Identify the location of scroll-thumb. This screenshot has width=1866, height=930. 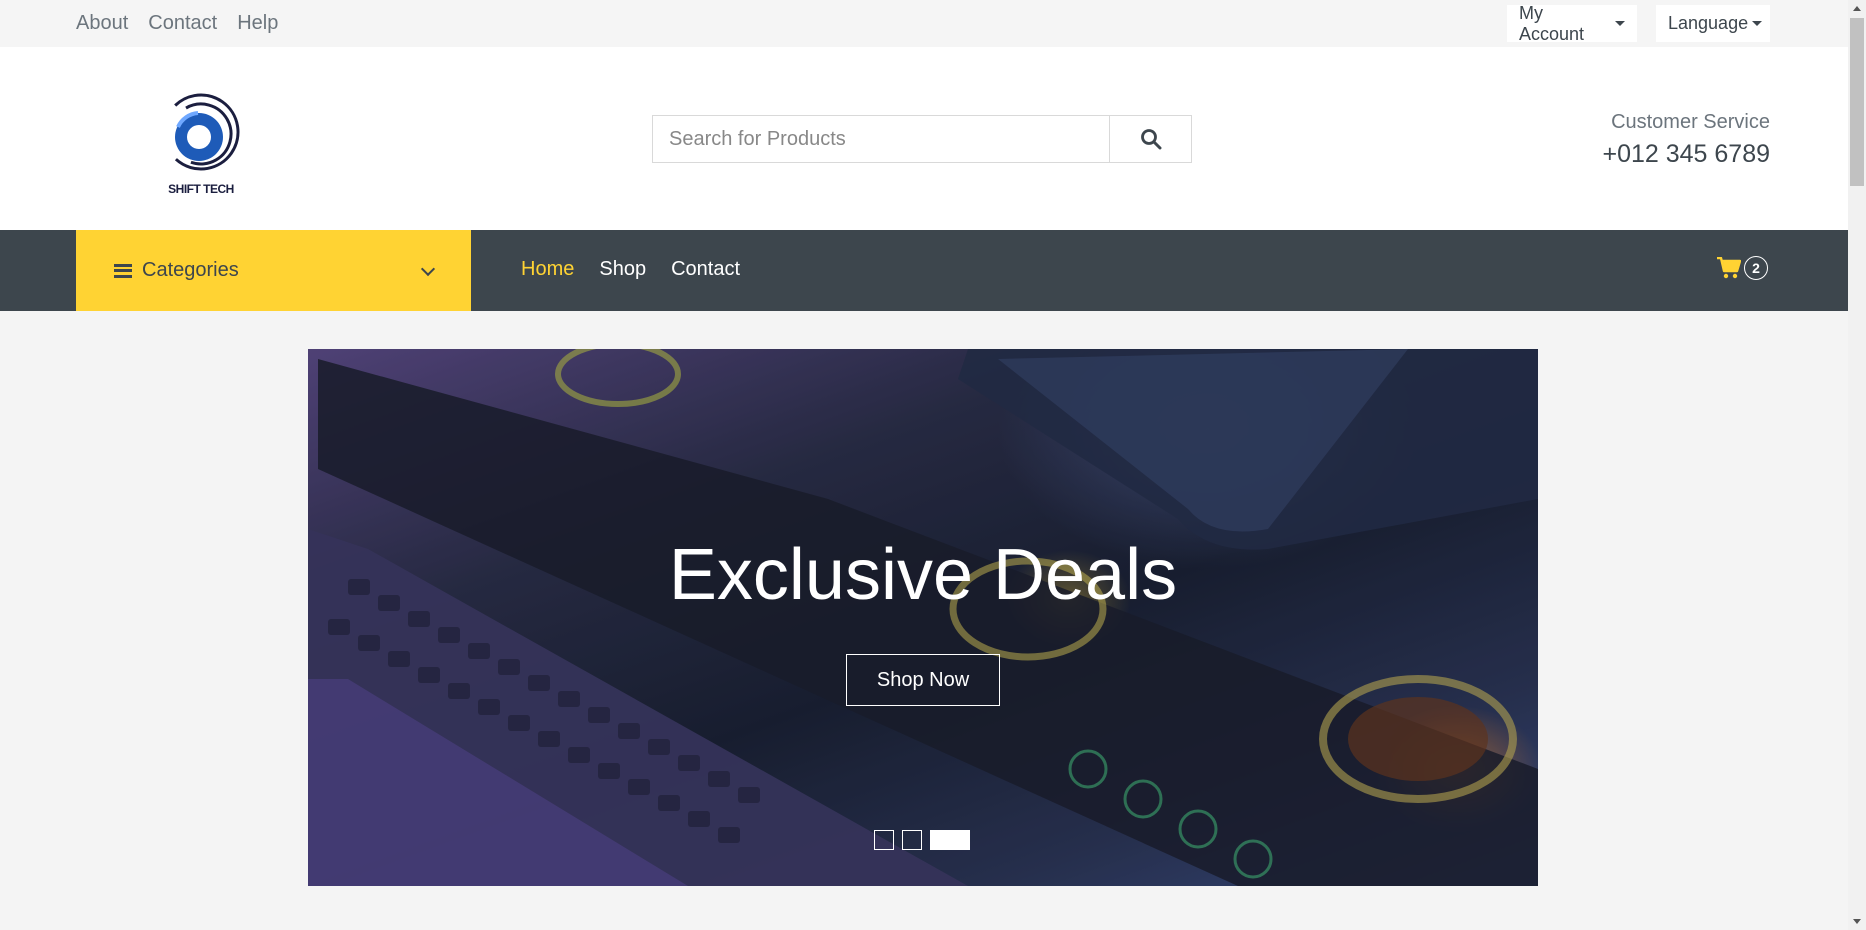
(1857, 102).